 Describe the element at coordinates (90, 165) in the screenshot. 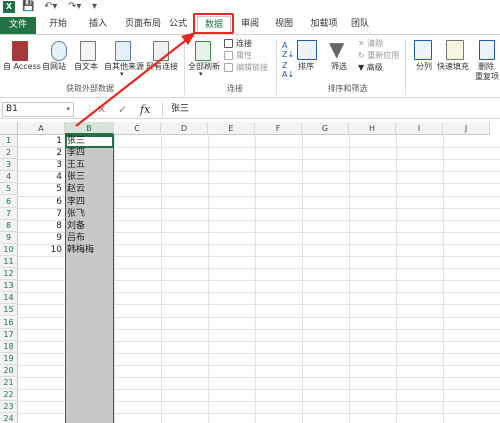

I see `cell-b: 王五` at that location.